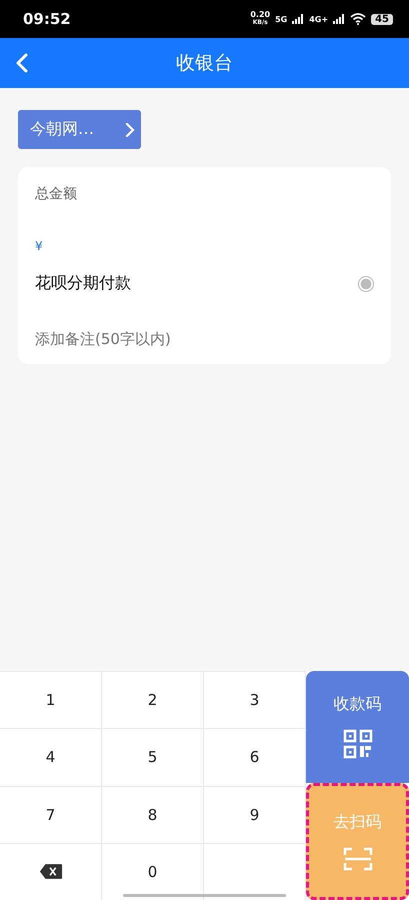 Image resolution: width=409 pixels, height=900 pixels. Describe the element at coordinates (51, 814) in the screenshot. I see `digit-key: 7` at that location.